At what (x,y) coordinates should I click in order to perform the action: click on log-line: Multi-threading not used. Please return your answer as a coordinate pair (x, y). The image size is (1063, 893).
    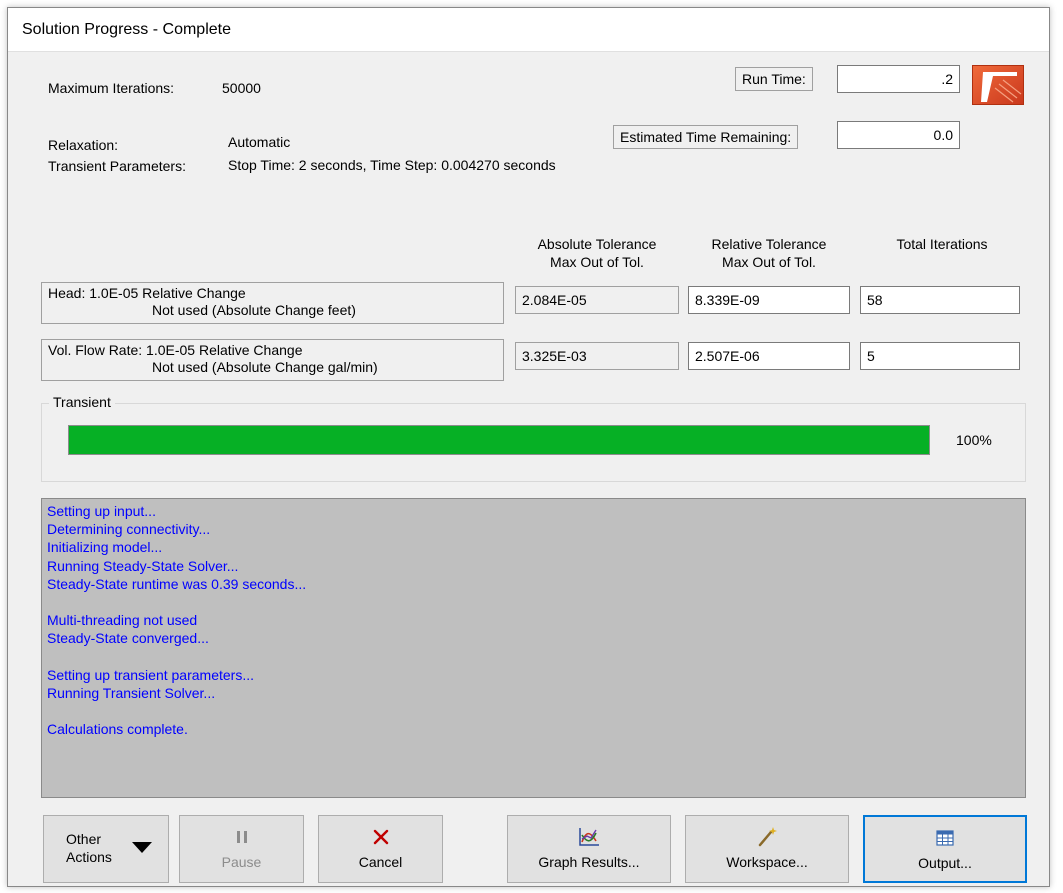
    Looking at the image, I should click on (122, 620).